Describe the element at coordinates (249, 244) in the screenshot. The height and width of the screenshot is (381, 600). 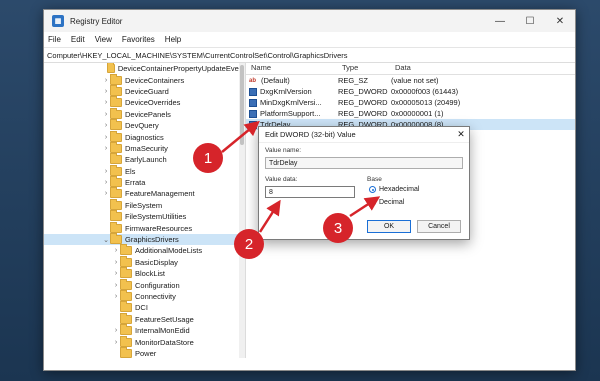
I see `annotation-badge-2: 2` at that location.